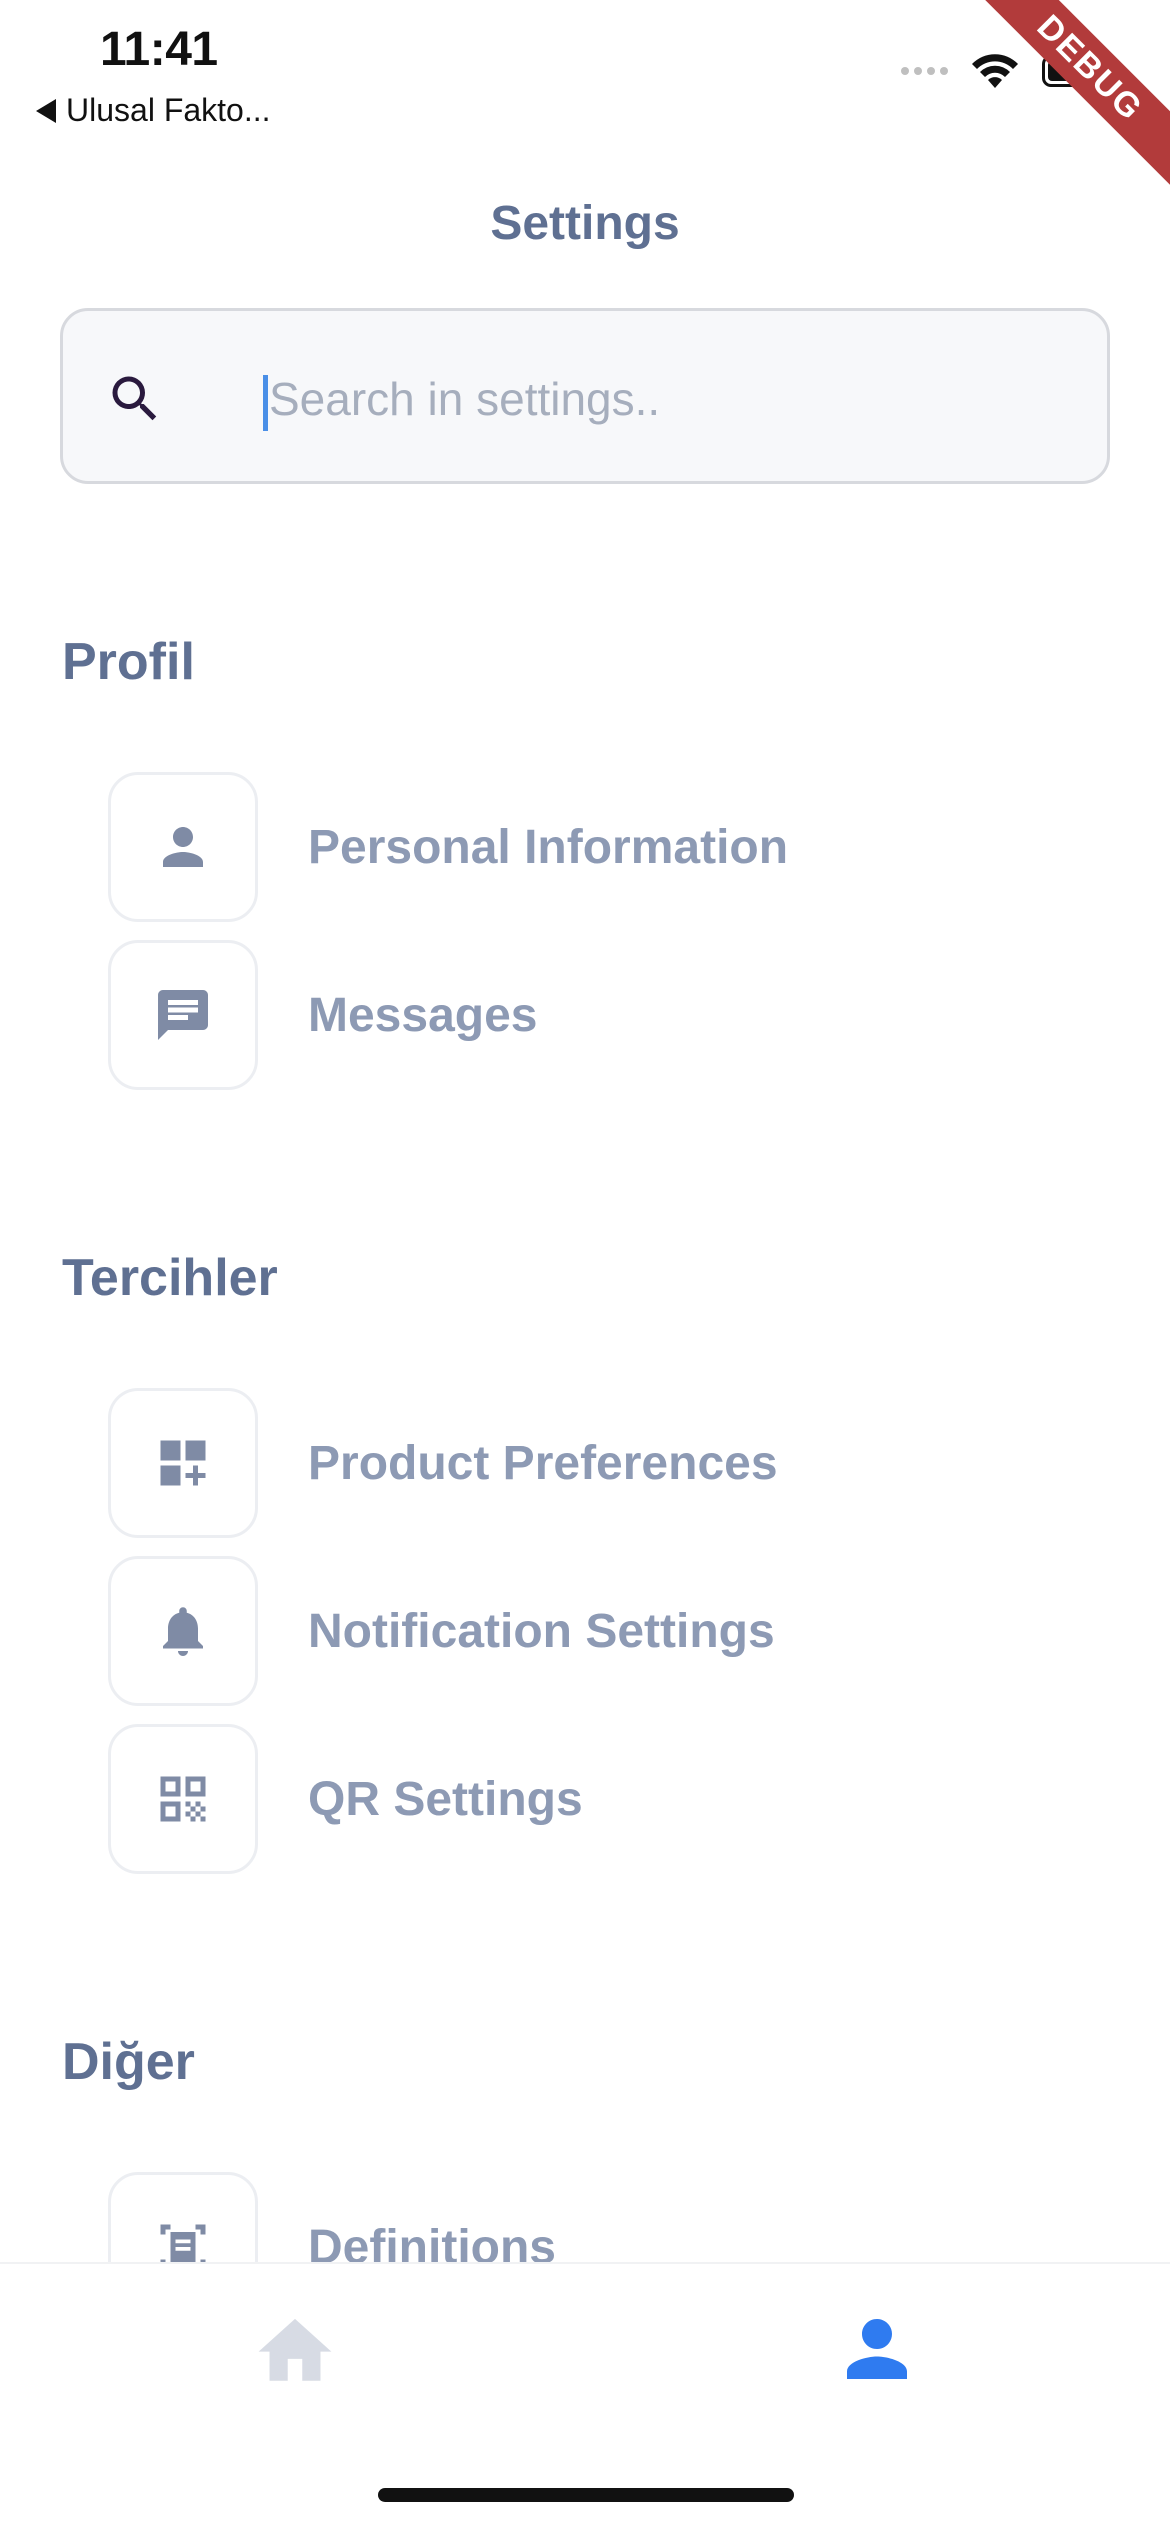  I want to click on search-box, so click(585, 396).